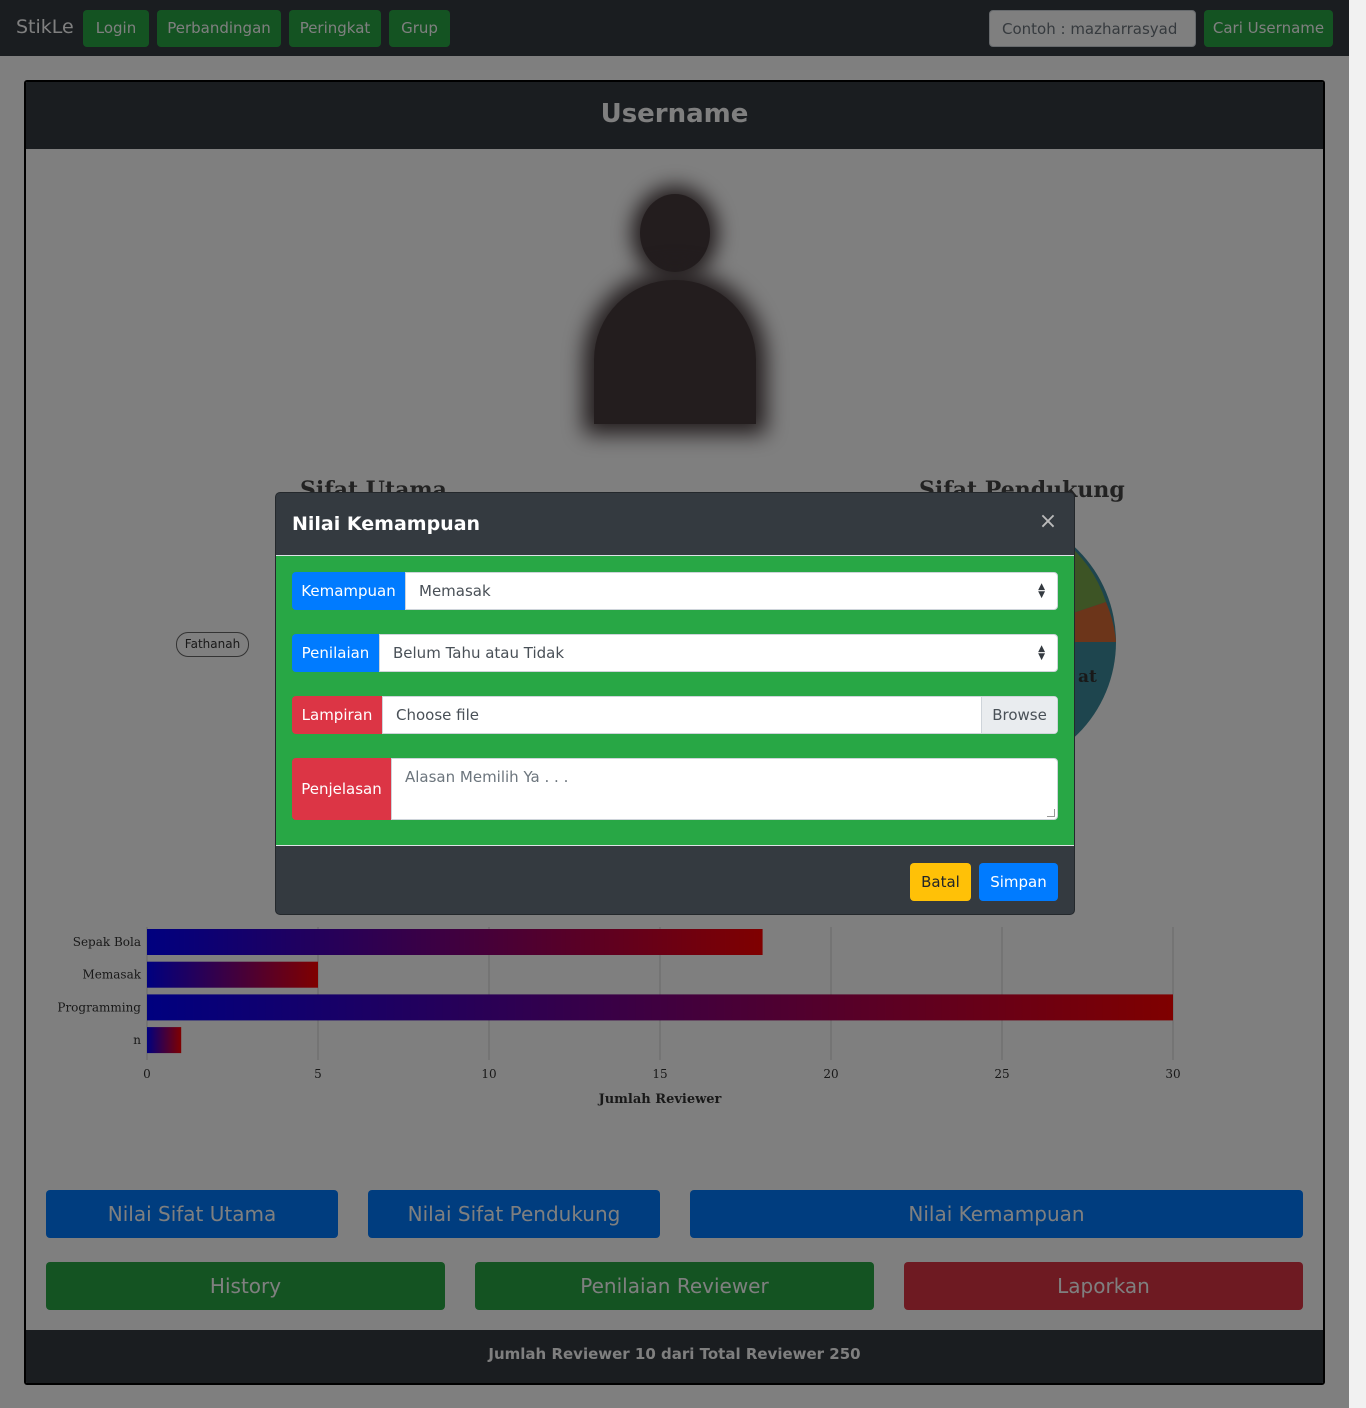 Image resolution: width=1366 pixels, height=1408 pixels. What do you see at coordinates (479, 653) in the screenshot?
I see `penilaian-selected-value: Belum Tahu atau Tidak` at bounding box center [479, 653].